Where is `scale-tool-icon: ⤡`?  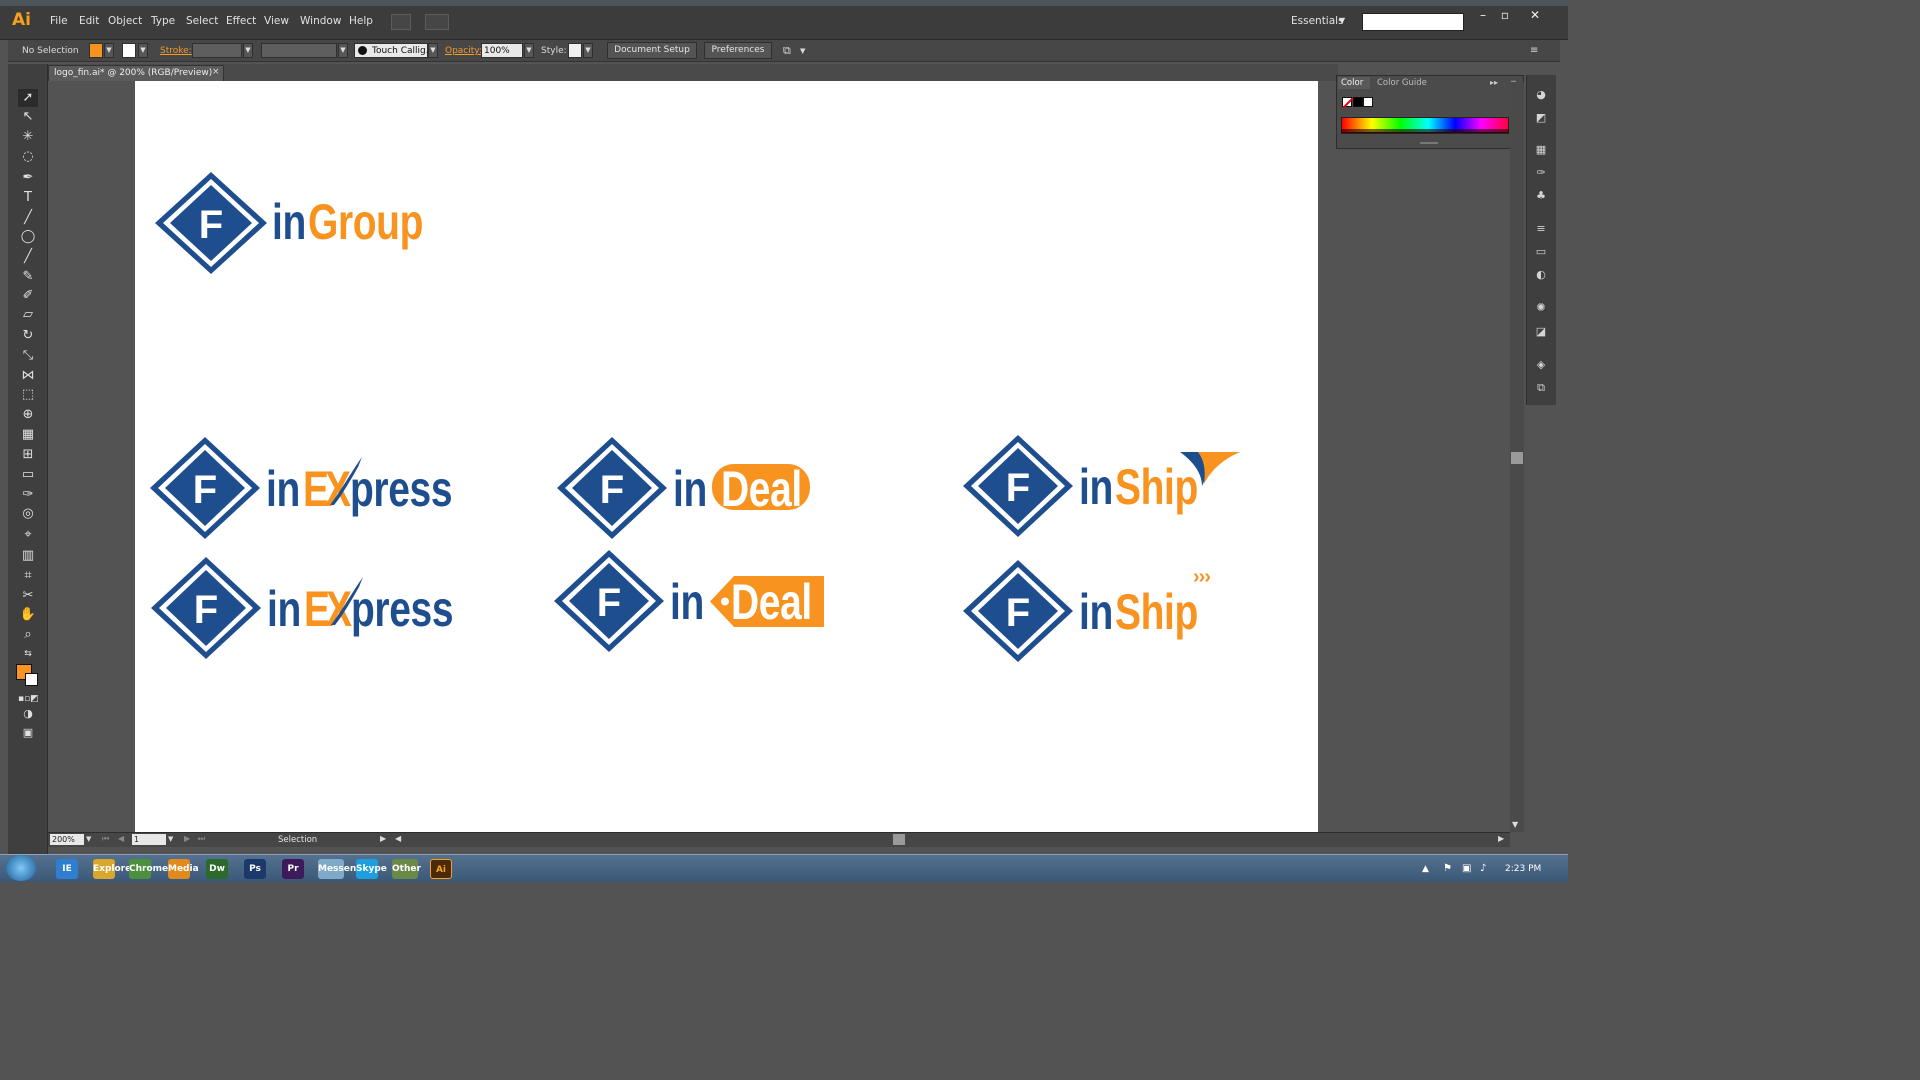 scale-tool-icon: ⤡ is located at coordinates (28, 356).